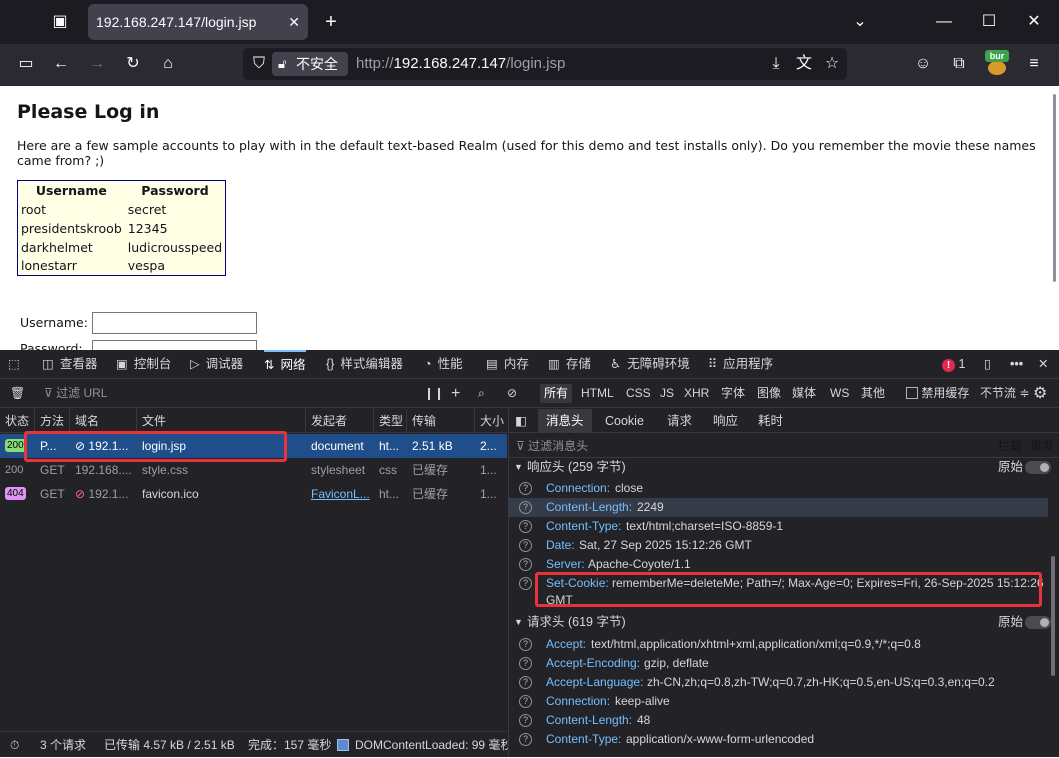 The height and width of the screenshot is (758, 1059). I want to click on tab-list-icon: ▣, so click(60, 22).